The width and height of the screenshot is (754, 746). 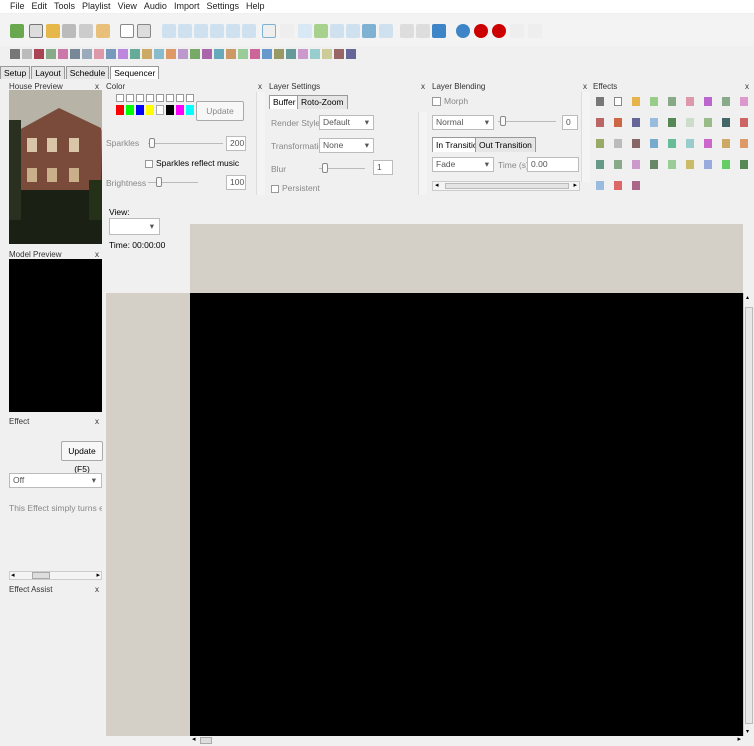 What do you see at coordinates (149, 164) in the screenshot?
I see `sparkles-reflect-checkbox` at bounding box center [149, 164].